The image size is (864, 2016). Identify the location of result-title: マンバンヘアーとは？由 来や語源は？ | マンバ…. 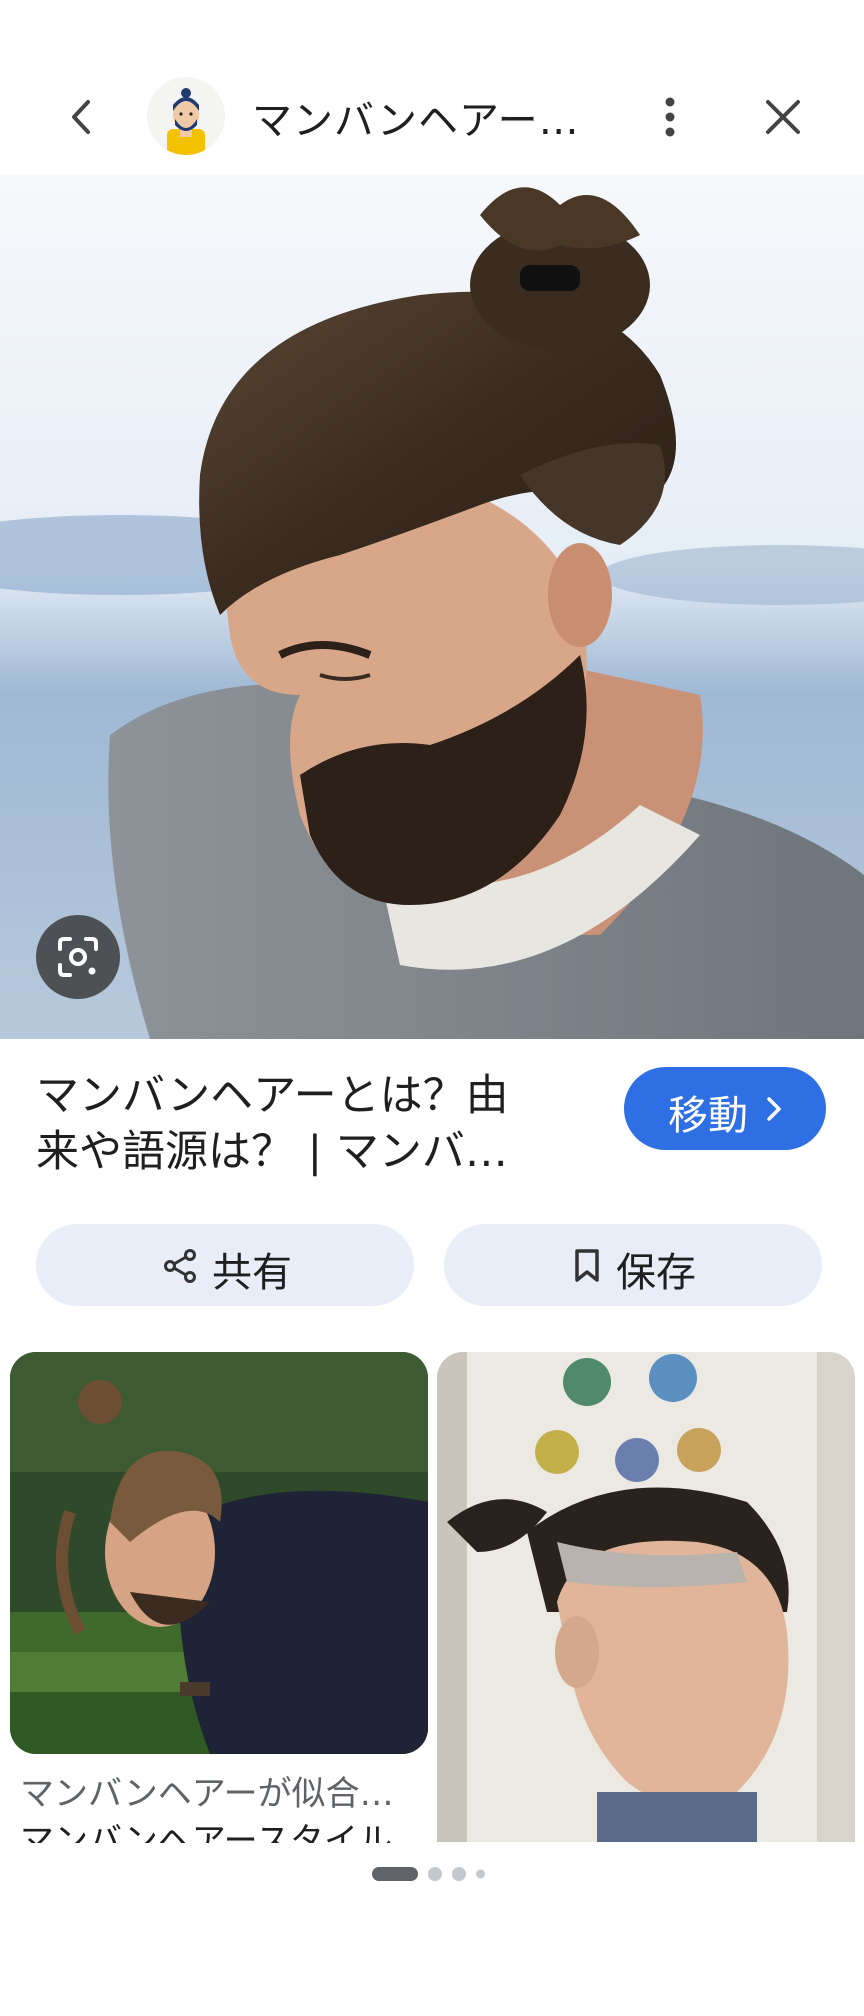
(316, 1124).